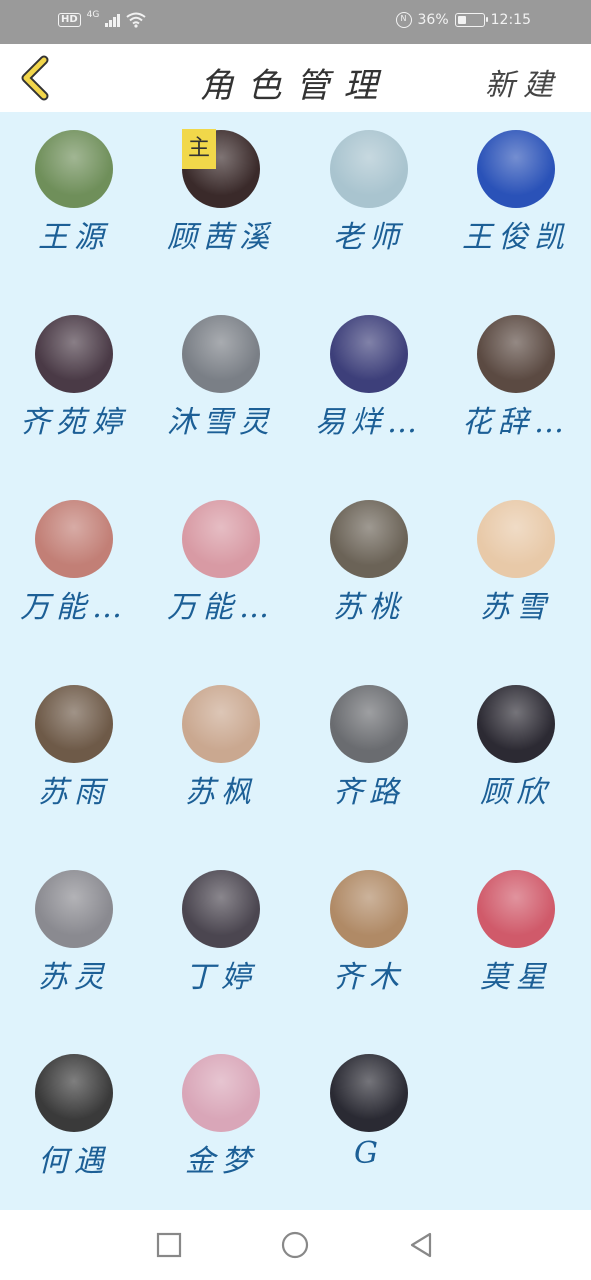 This screenshot has width=591, height=1280. I want to click on role-name: 苏桃, so click(369, 607).